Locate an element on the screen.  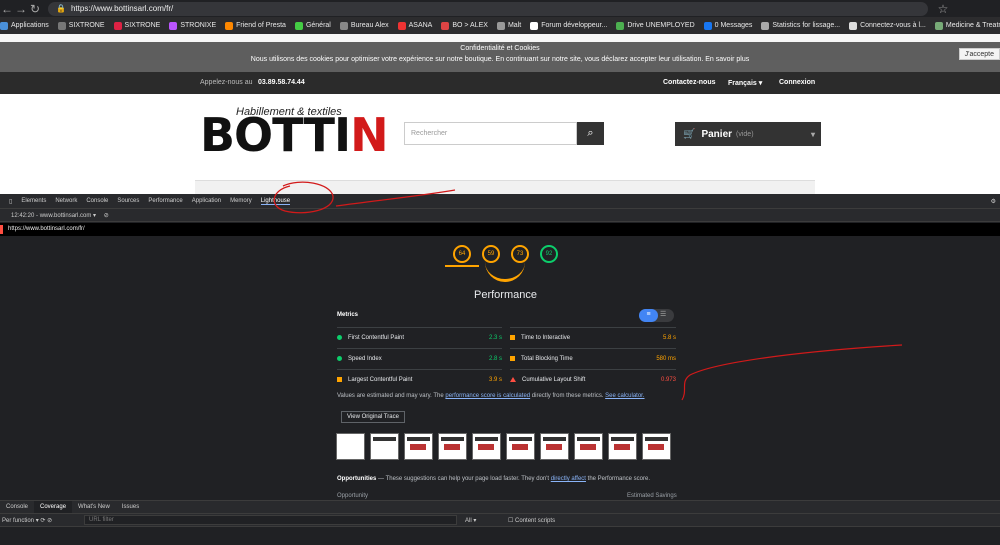
metrics-view-toggle: ≡ ☰ is located at coordinates (656, 315).